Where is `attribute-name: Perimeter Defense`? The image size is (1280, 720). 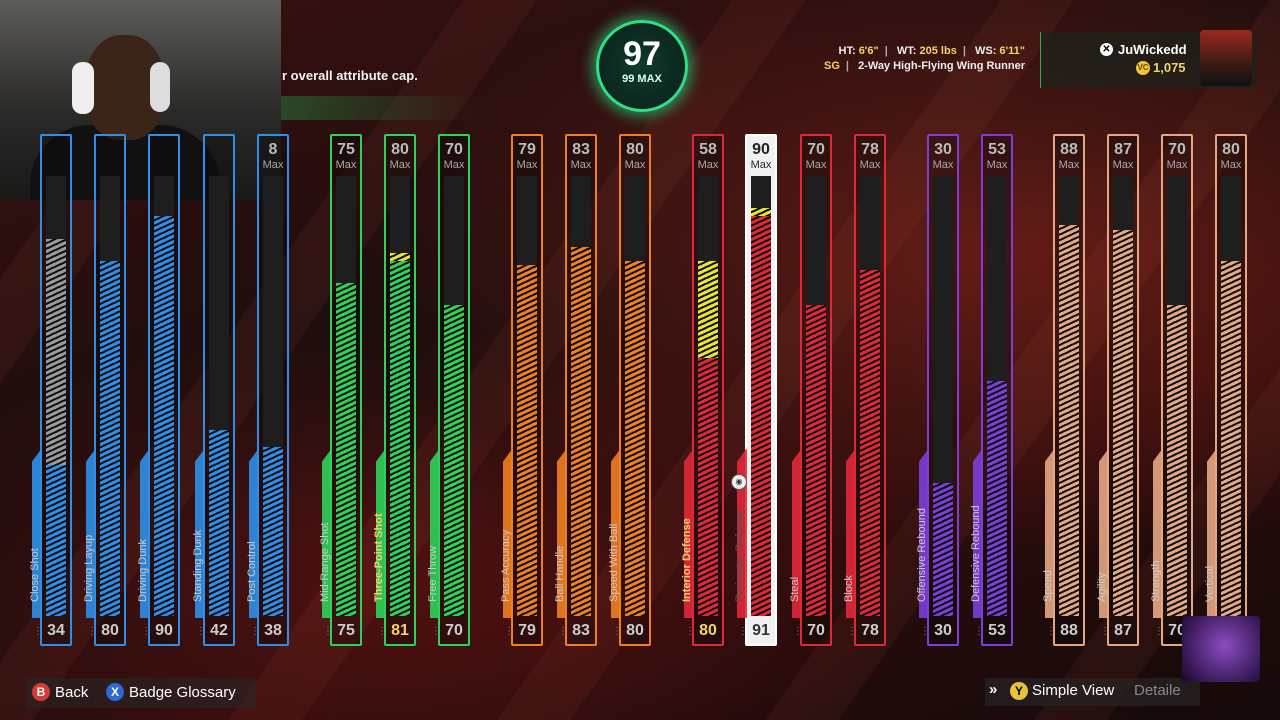 attribute-name: Perimeter Defense is located at coordinates (740, 556).